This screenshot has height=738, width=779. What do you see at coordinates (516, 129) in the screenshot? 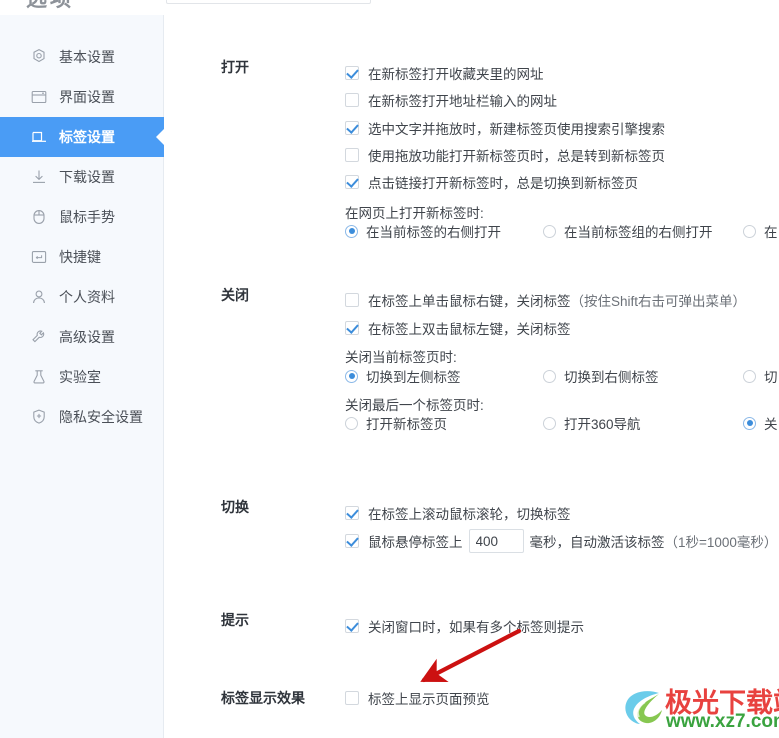
I see `checkbox-label: 选中文字并拖放时，新建标签页使用搜索引擎搜索` at bounding box center [516, 129].